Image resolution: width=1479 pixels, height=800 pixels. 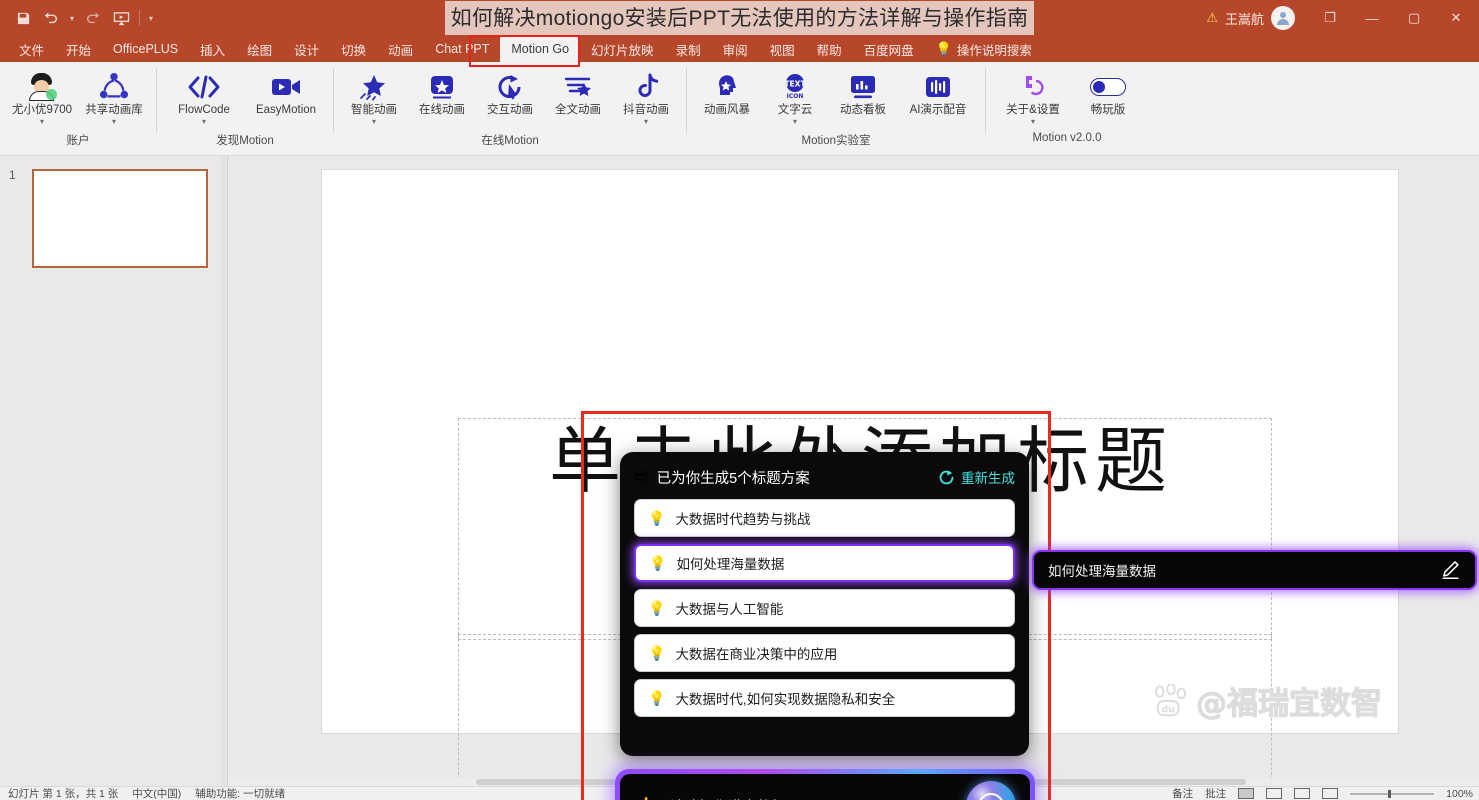 What do you see at coordinates (1212, 18) in the screenshot?
I see `warning-icon: ⚠` at bounding box center [1212, 18].